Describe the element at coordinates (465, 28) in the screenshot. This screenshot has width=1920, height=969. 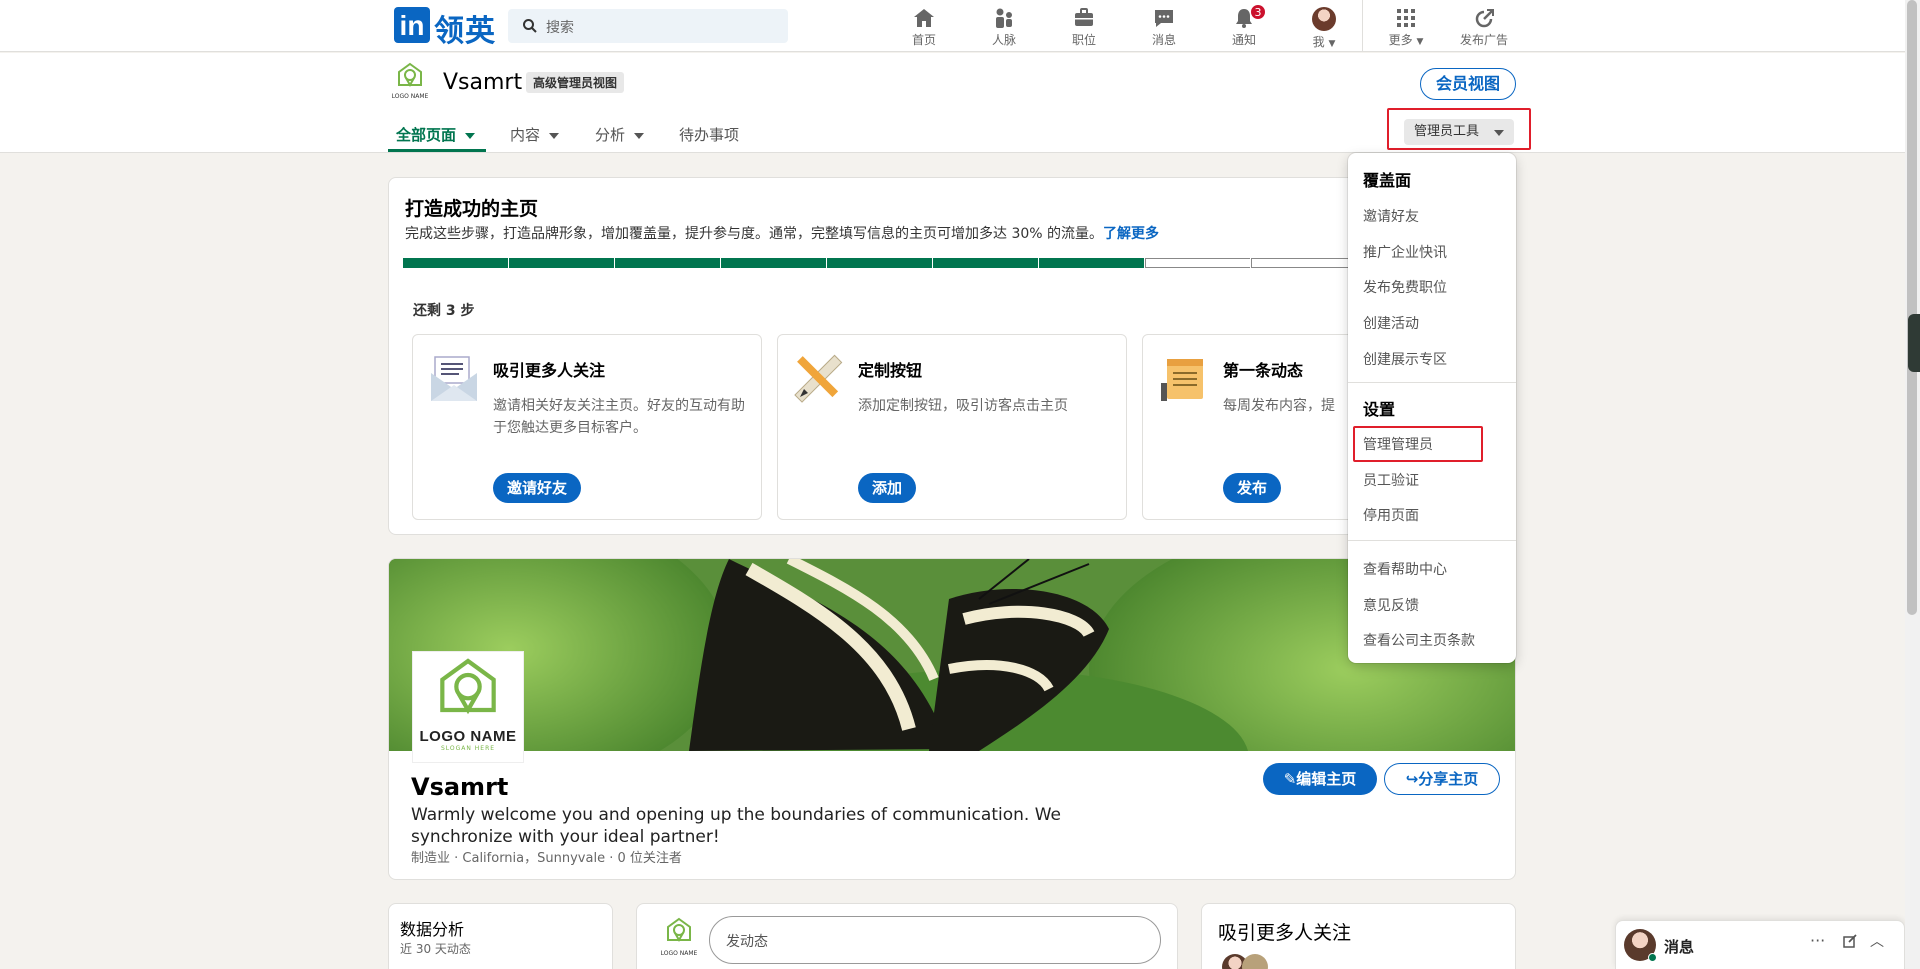
I see `linkedin-logo-text: 领英` at that location.